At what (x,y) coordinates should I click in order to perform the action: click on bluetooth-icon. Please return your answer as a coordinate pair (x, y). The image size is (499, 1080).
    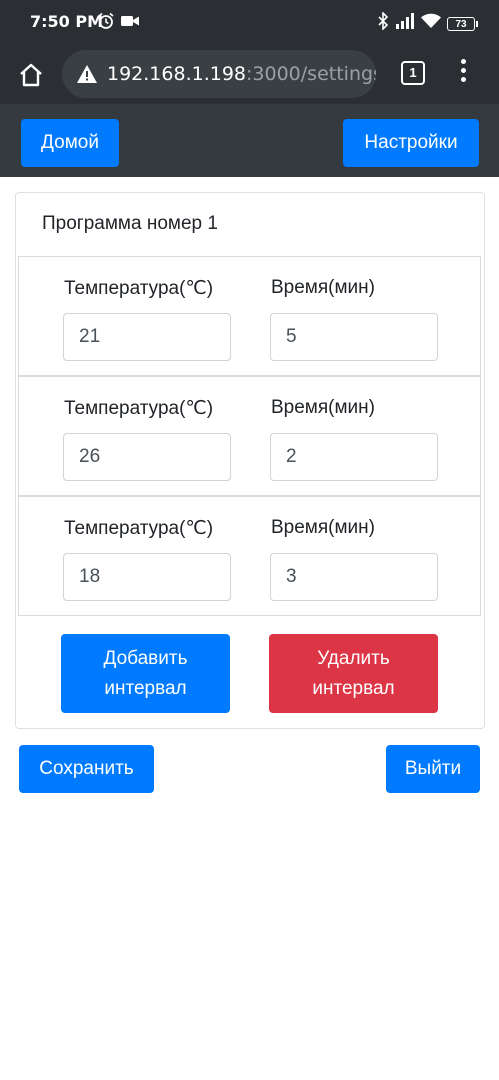
    Looking at the image, I should click on (383, 23).